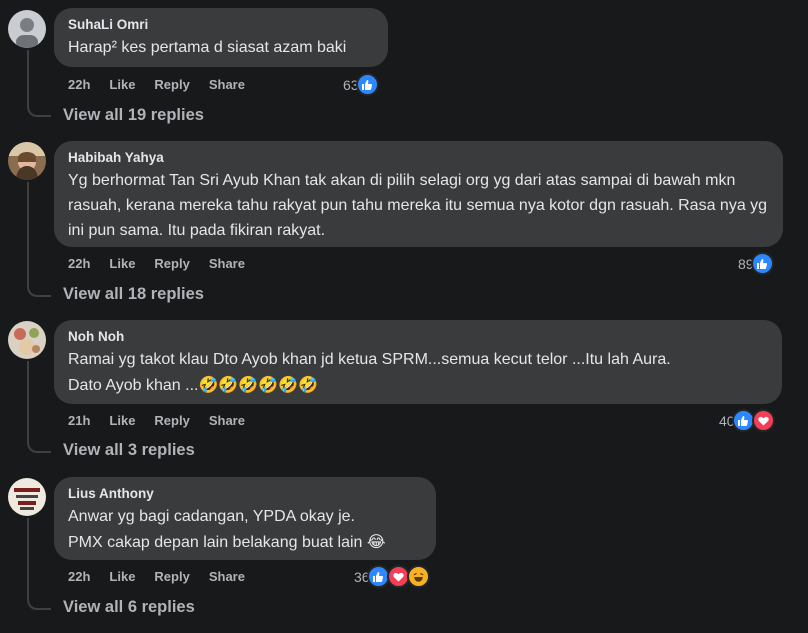 This screenshot has height=633, width=808. Describe the element at coordinates (207, 47) in the screenshot. I see `comment-text: Harap² kes pertama d siasat azam baki` at that location.